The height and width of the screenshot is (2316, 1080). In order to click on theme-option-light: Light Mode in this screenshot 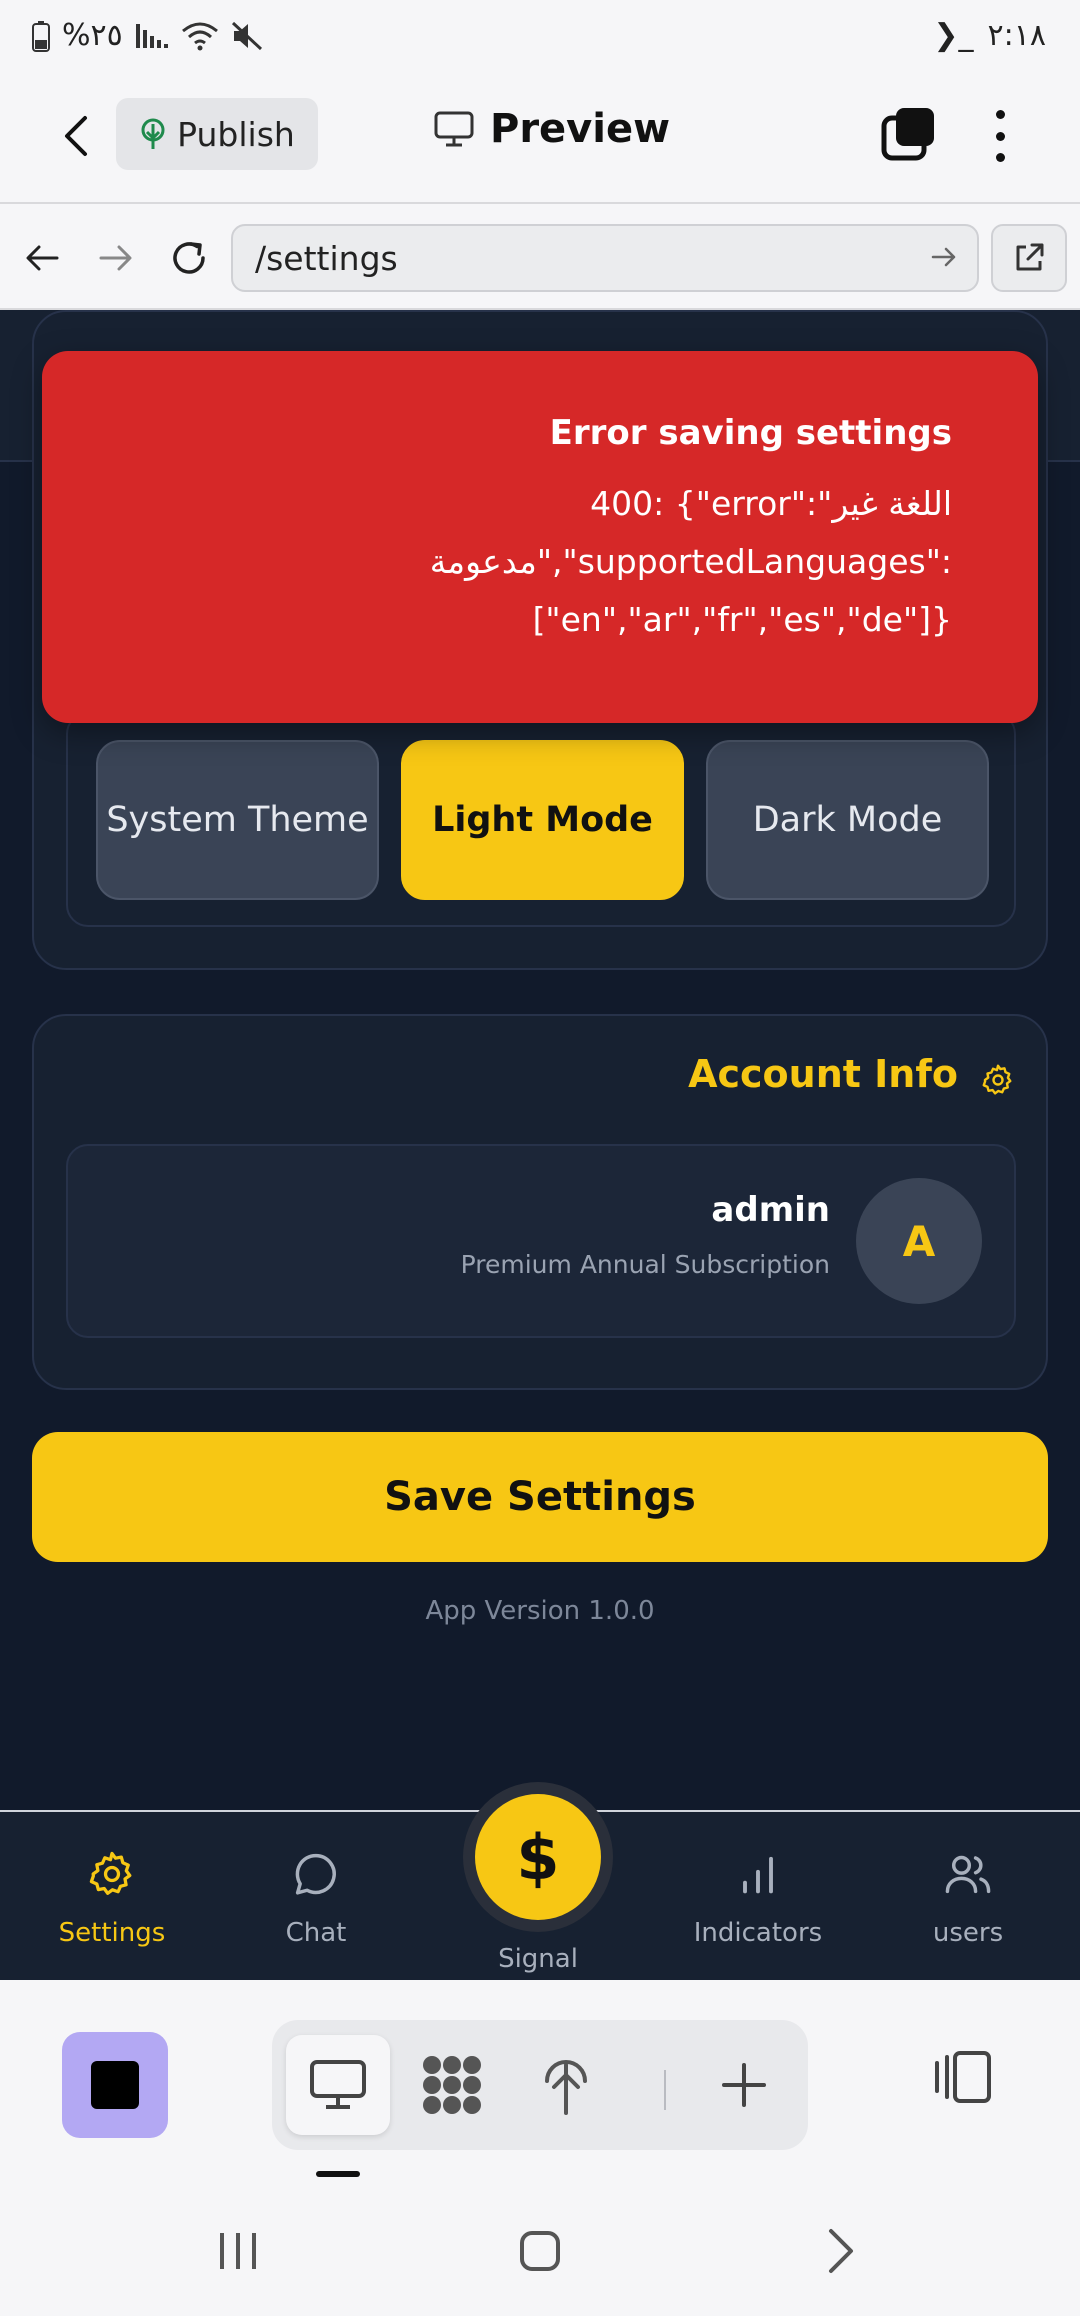, I will do `click(542, 820)`.